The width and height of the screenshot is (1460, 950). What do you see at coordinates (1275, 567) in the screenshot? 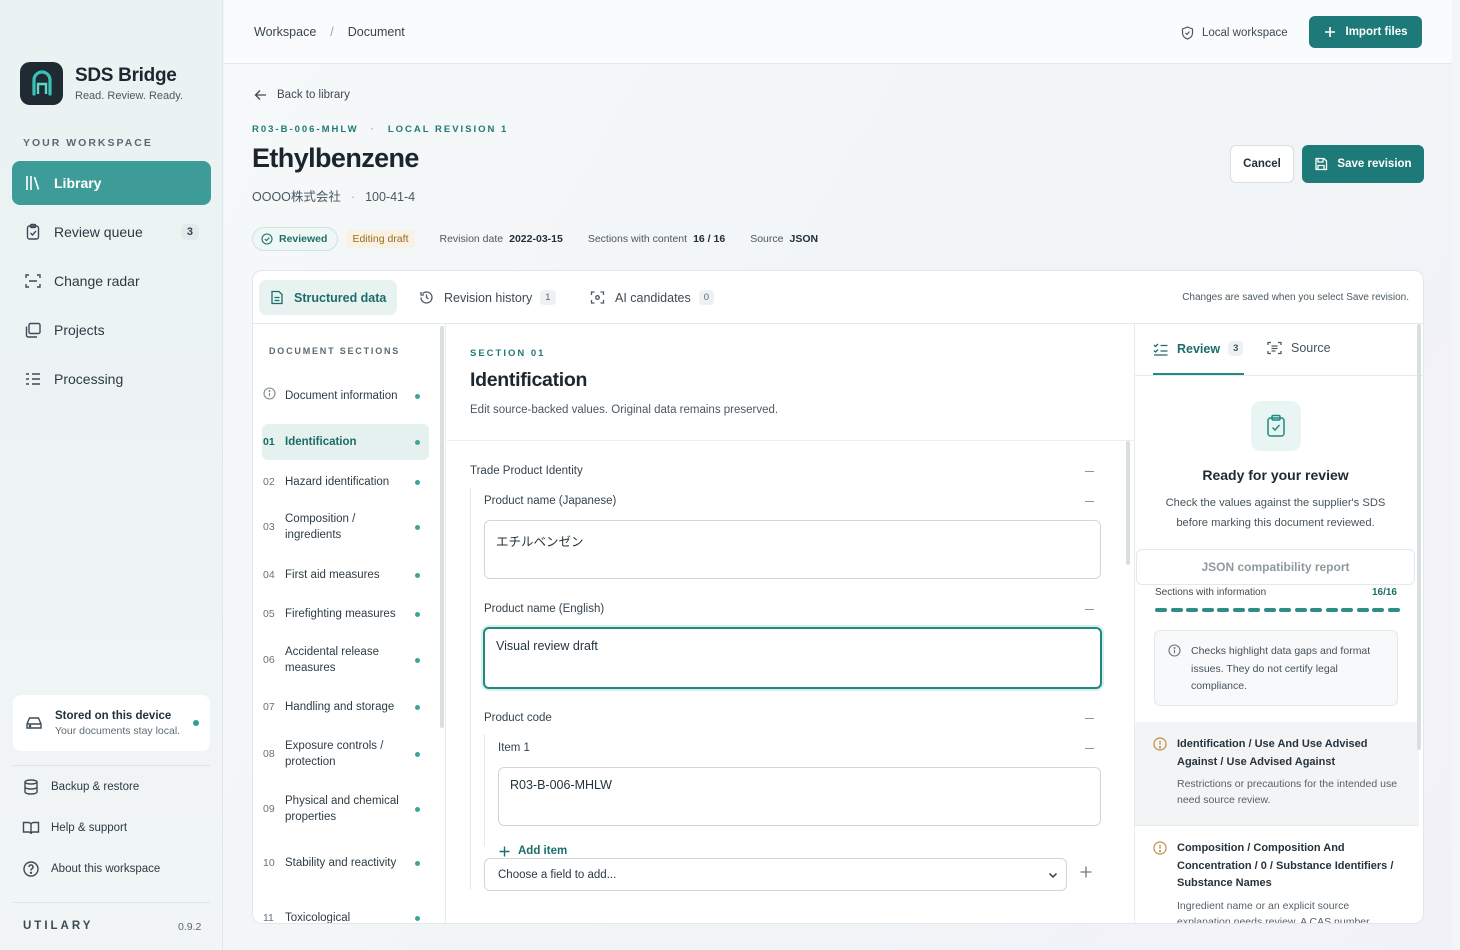
I see `json-compatibility-report-button: JSON compatibility report` at bounding box center [1275, 567].